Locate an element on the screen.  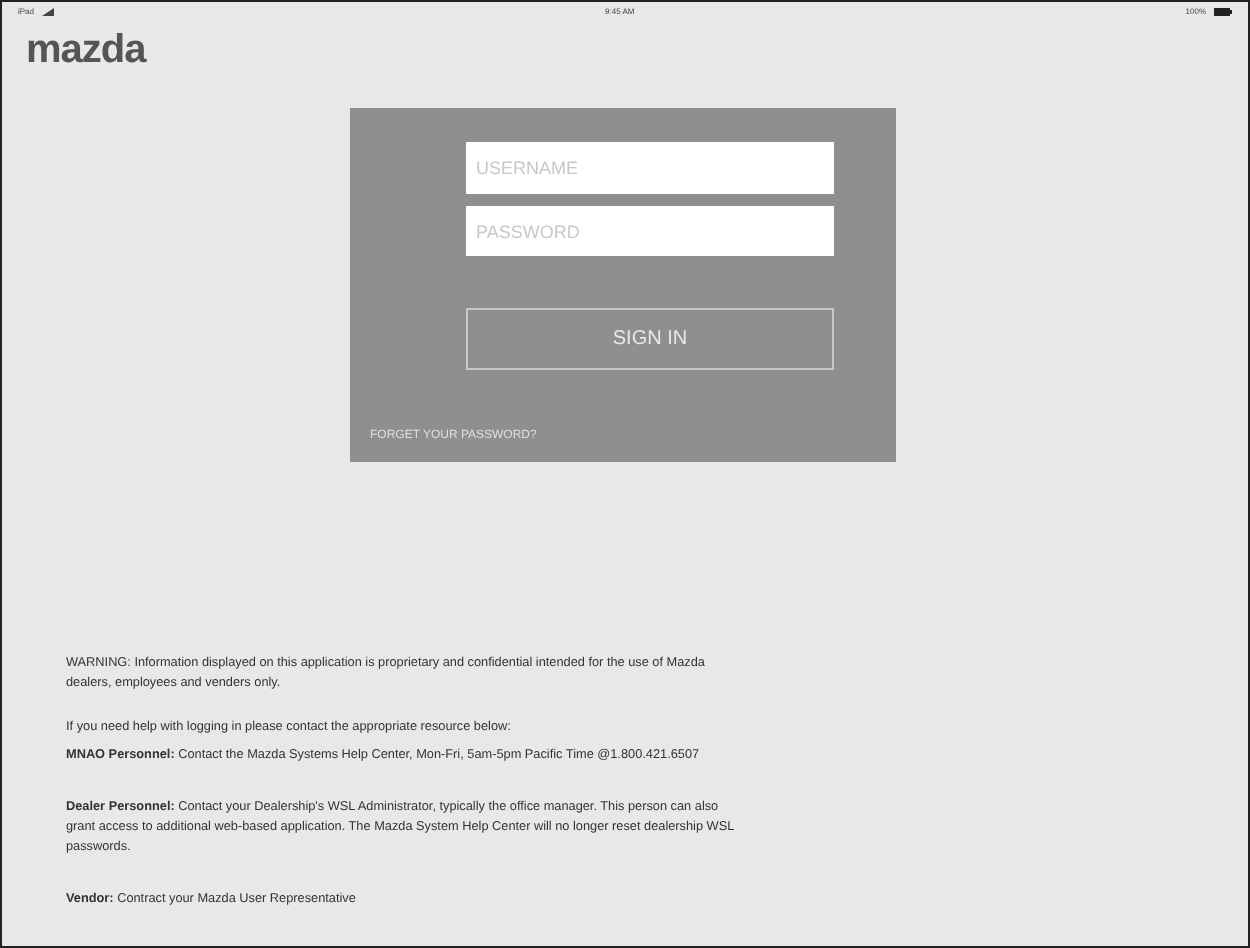
battery-icon is located at coordinates (1223, 11).